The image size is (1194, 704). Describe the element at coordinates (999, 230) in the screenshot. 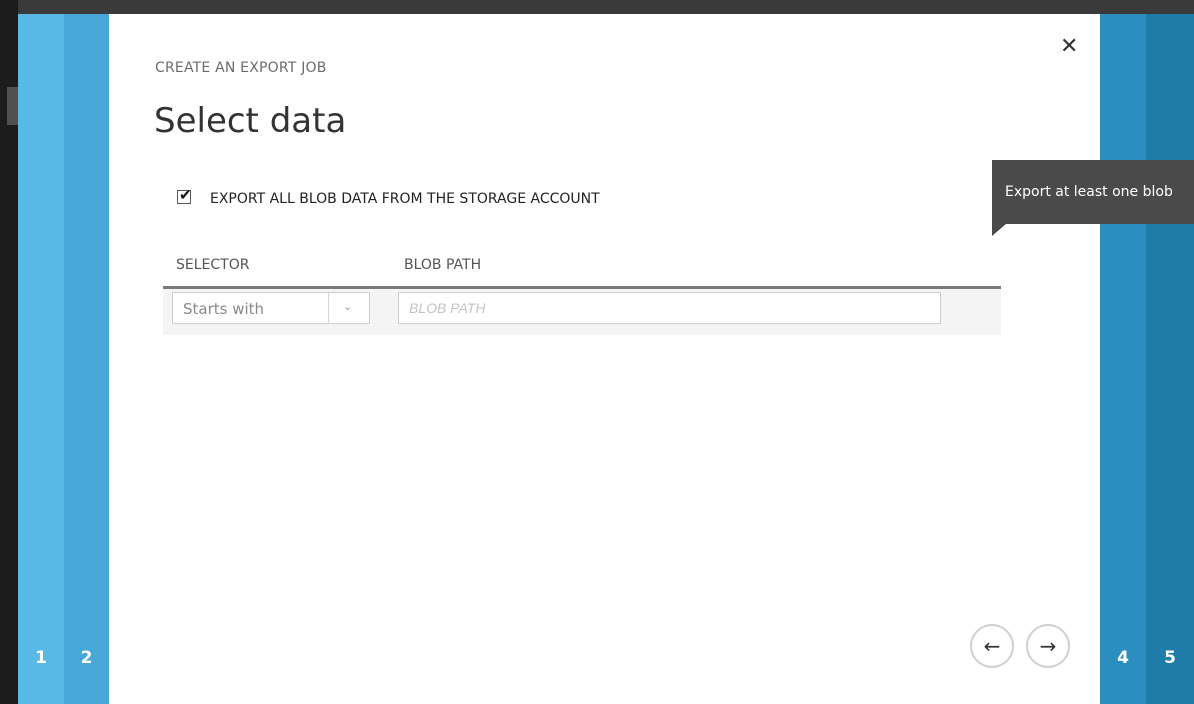

I see `tooltip-pointer` at that location.